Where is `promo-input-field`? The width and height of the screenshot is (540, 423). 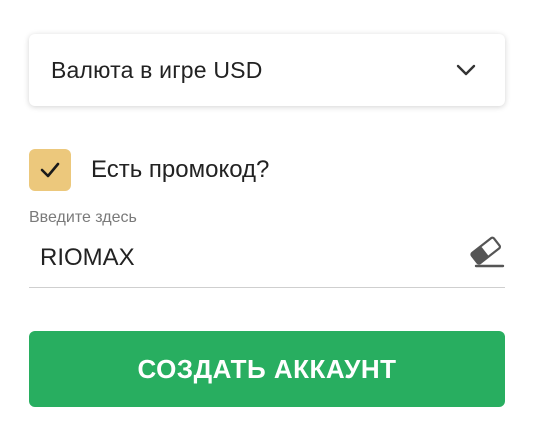
promo-input-field is located at coordinates (267, 261).